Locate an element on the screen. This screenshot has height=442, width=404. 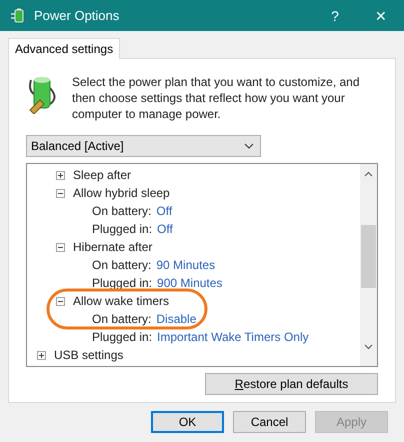
scrollbar is located at coordinates (368, 265).